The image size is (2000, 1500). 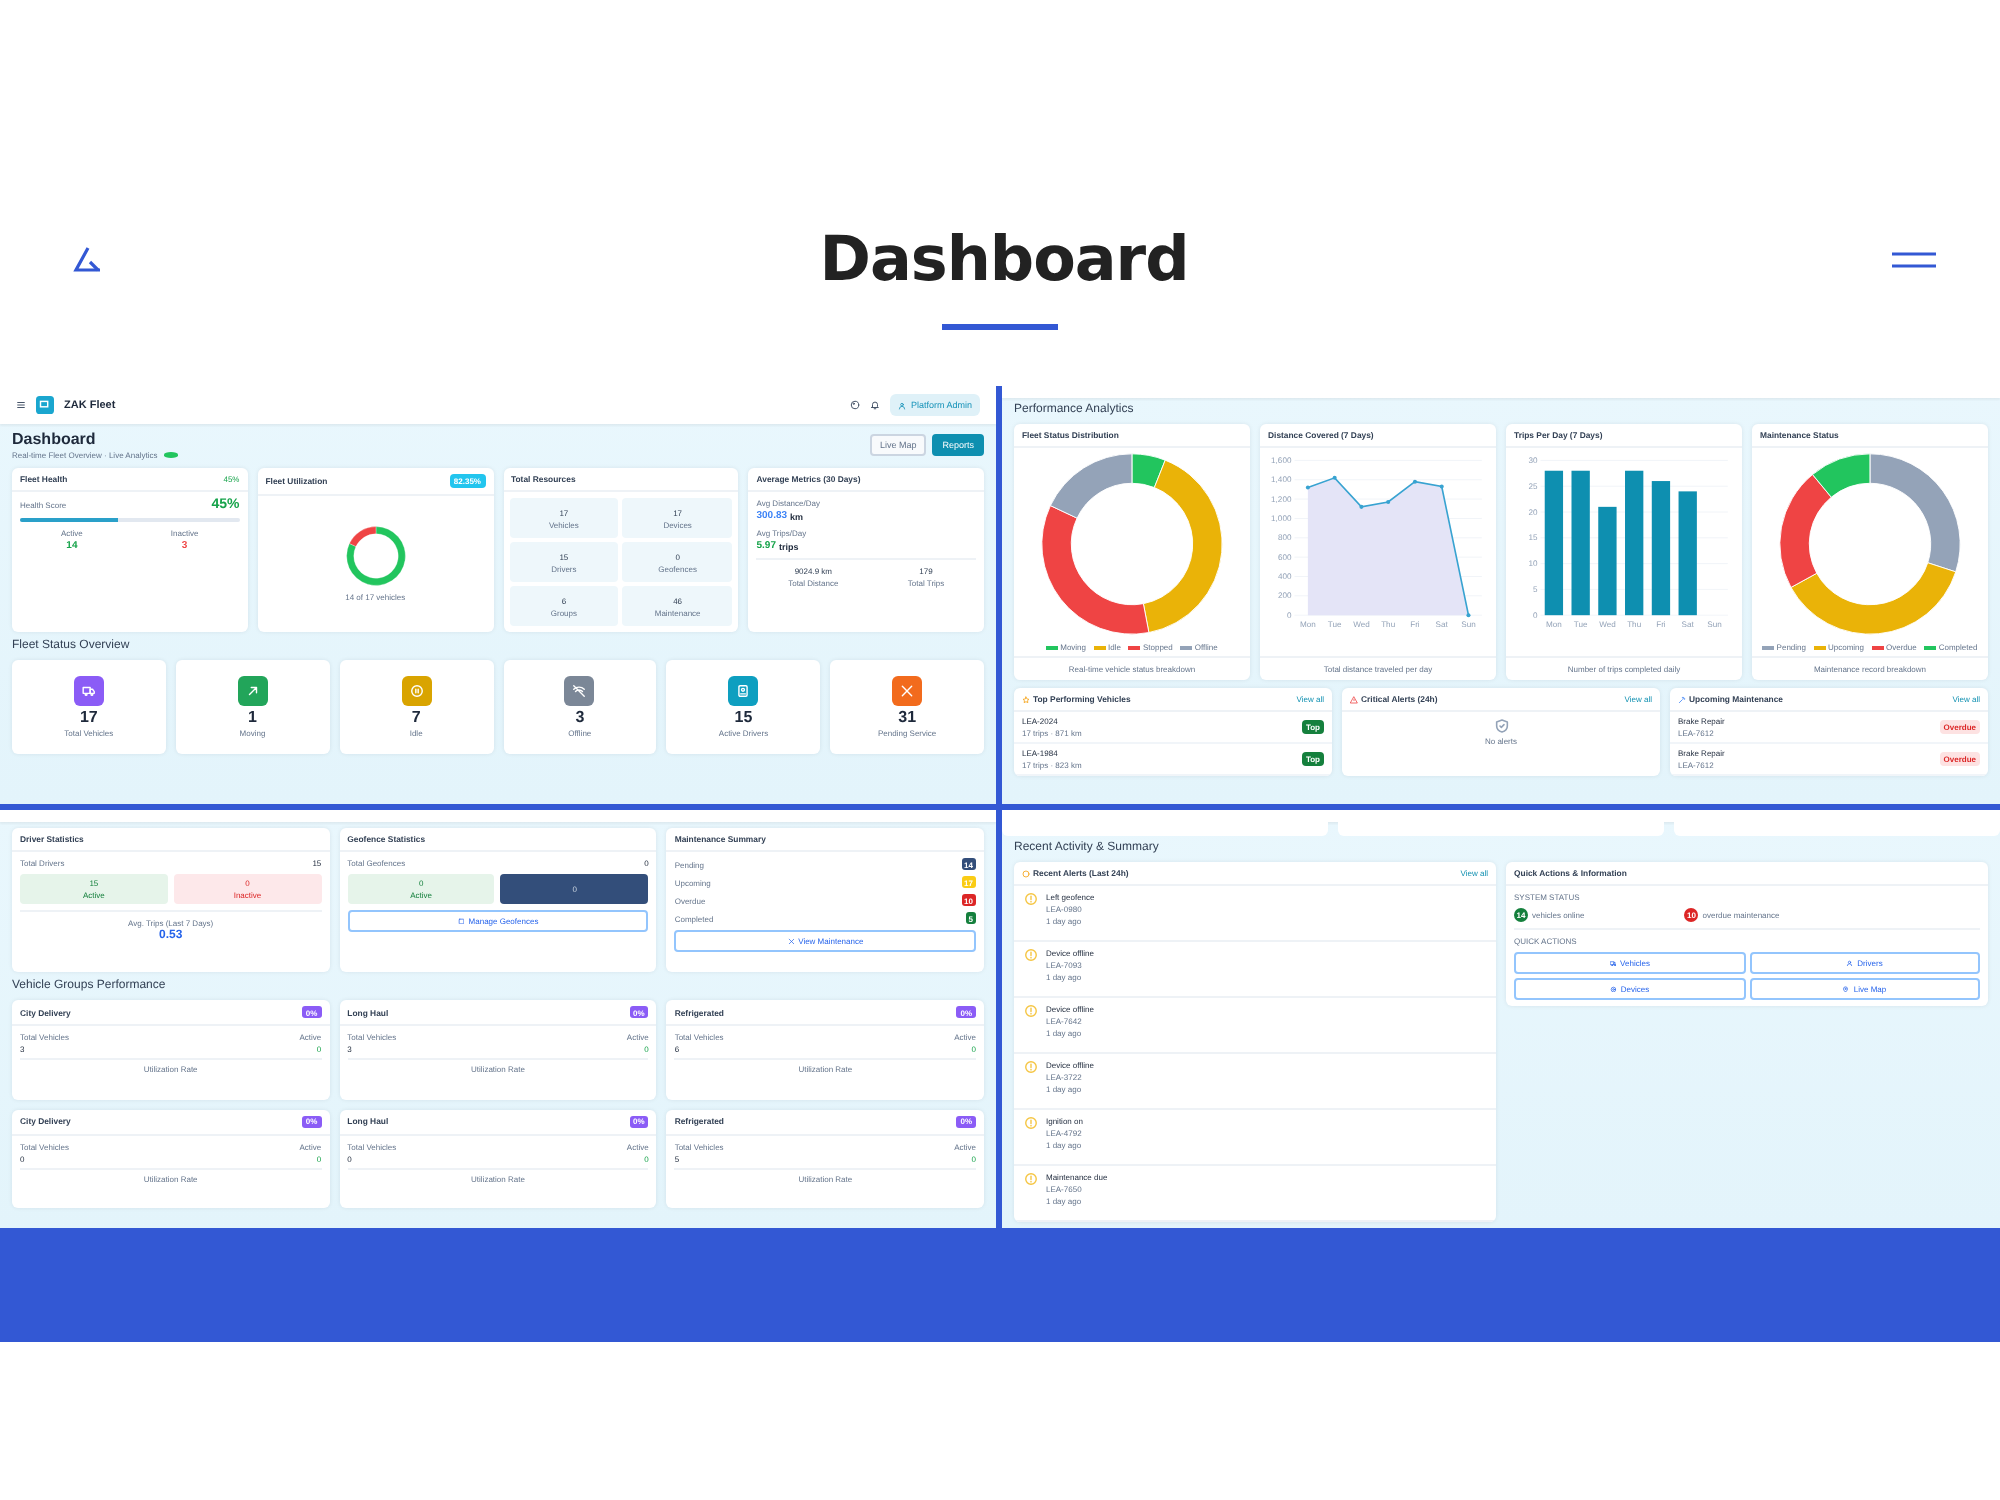 What do you see at coordinates (1501, 726) in the screenshot?
I see `shield-check-icon` at bounding box center [1501, 726].